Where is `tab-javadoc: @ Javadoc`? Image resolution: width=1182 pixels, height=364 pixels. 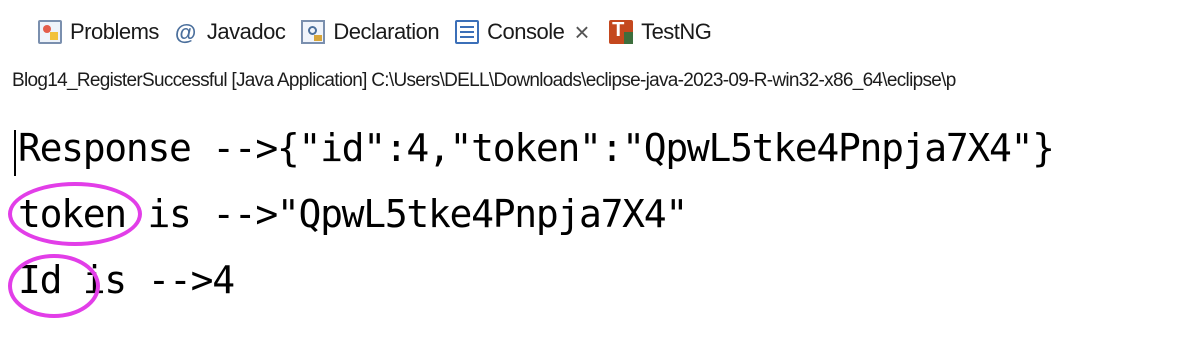 tab-javadoc: @ Javadoc is located at coordinates (230, 32).